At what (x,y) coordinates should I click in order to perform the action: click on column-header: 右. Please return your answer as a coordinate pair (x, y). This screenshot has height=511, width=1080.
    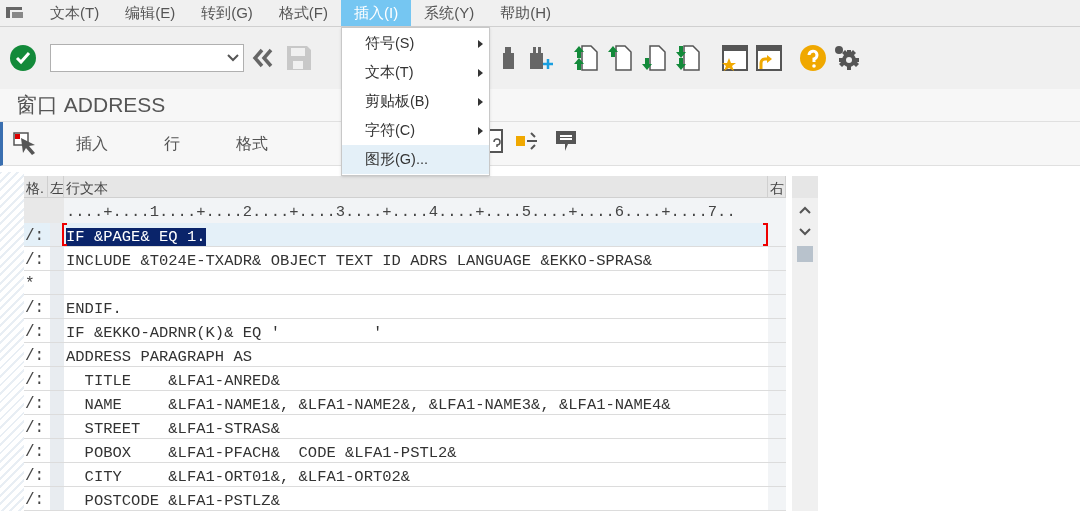
    Looking at the image, I should click on (777, 186).